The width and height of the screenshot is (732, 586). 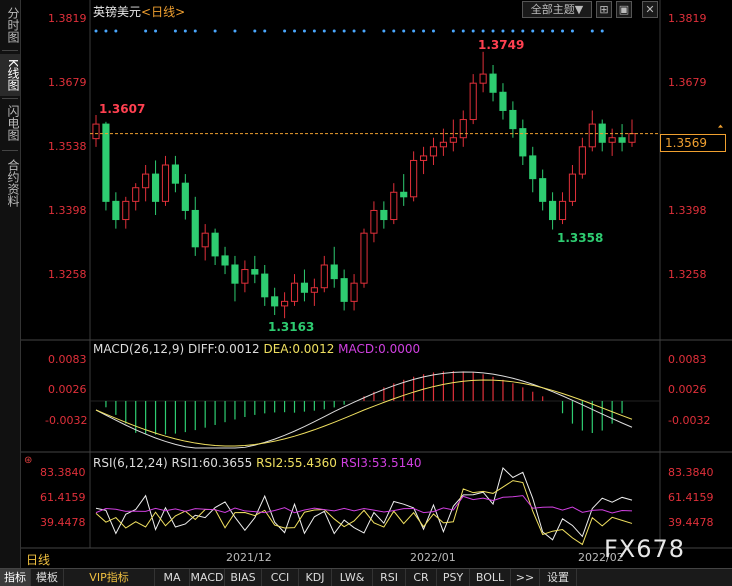 I want to click on toolbar-more: >>, so click(x=525, y=577).